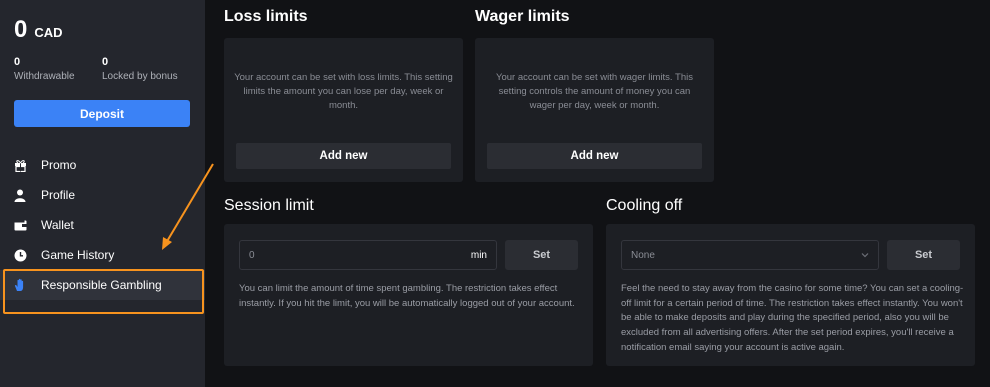 This screenshot has height=387, width=990. I want to click on cooling-off-selected-value: None, so click(643, 255).